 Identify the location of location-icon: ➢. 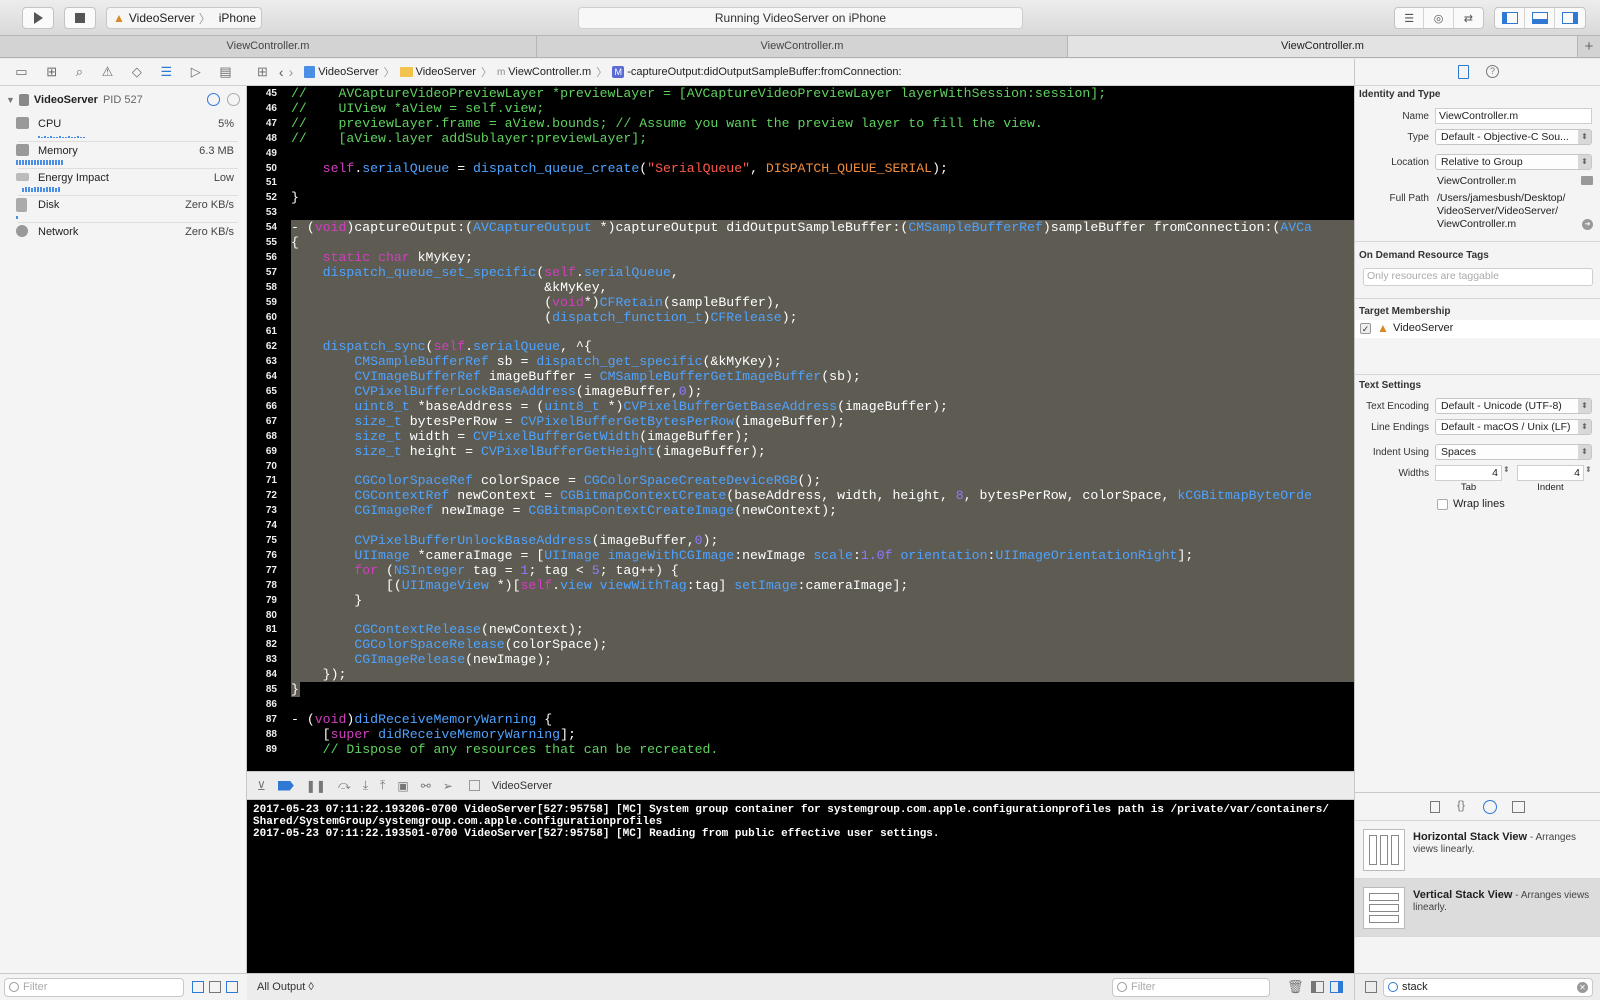
(448, 786).